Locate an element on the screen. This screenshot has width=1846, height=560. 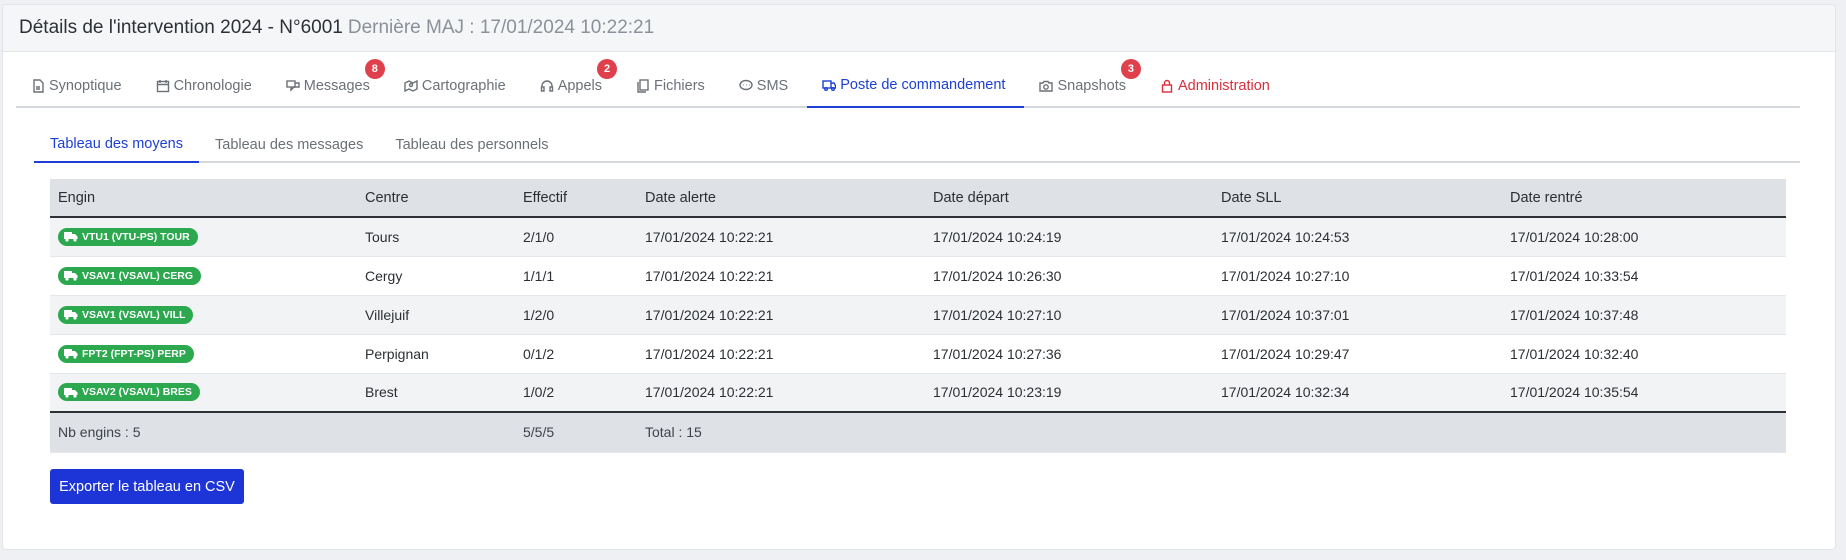
tab-administration: Administration is located at coordinates (1217, 85).